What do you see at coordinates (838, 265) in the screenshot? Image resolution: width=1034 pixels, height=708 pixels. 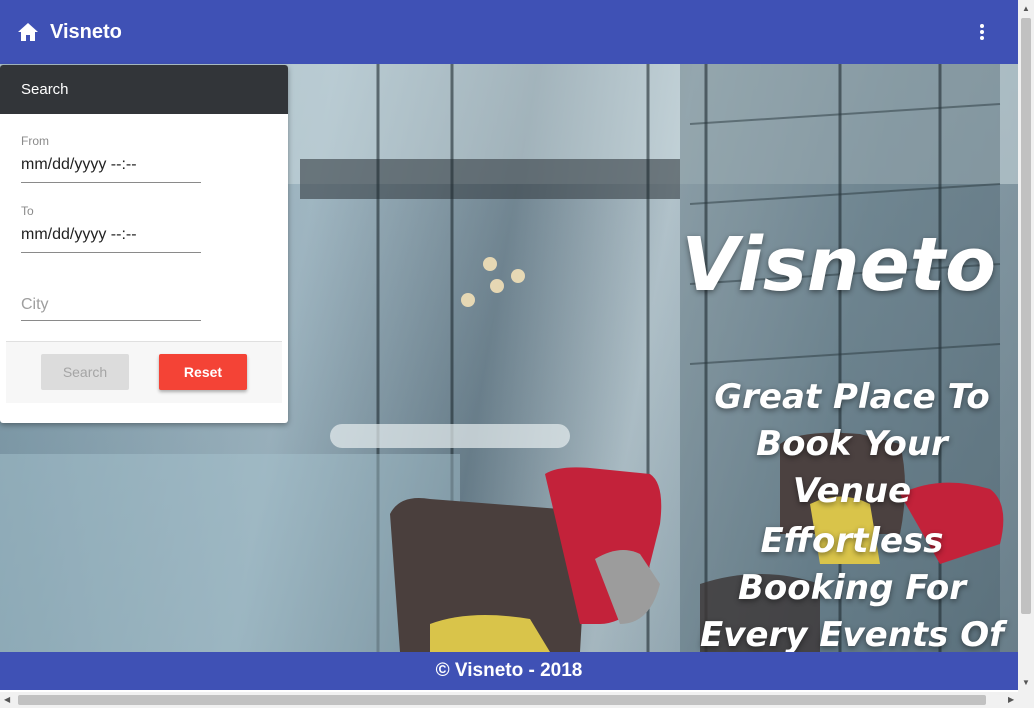 I see `hero-brand: Visneto` at bounding box center [838, 265].